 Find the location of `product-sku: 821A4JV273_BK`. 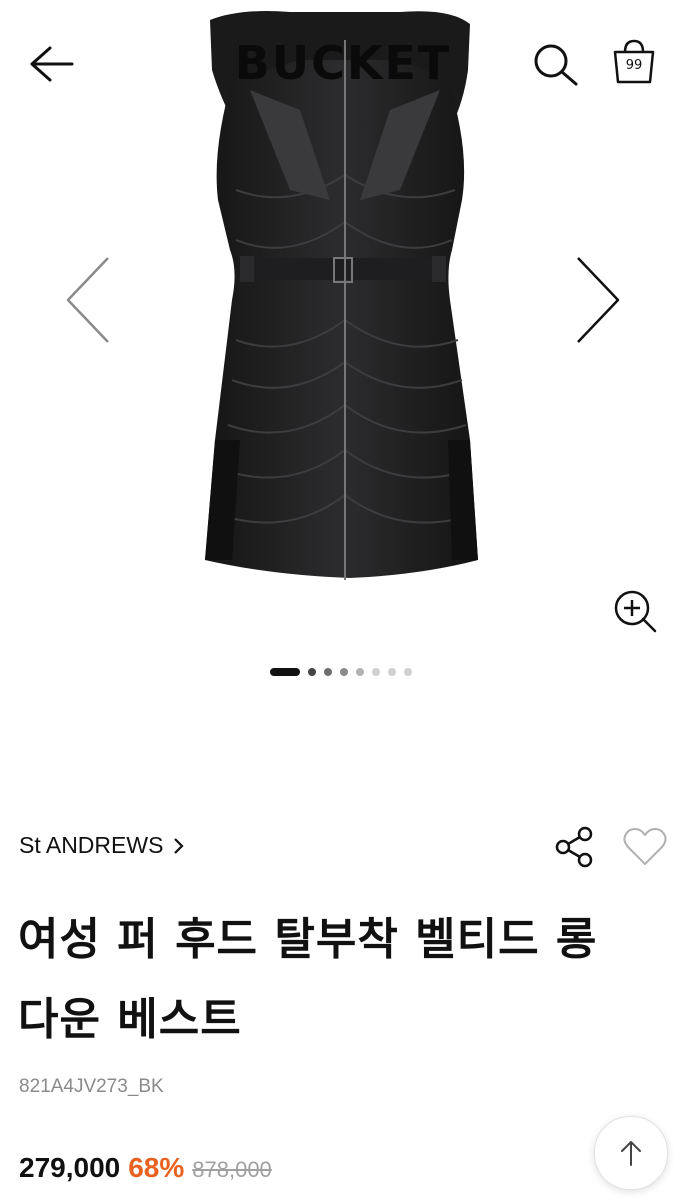

product-sku: 821A4JV273_BK is located at coordinates (91, 1086).